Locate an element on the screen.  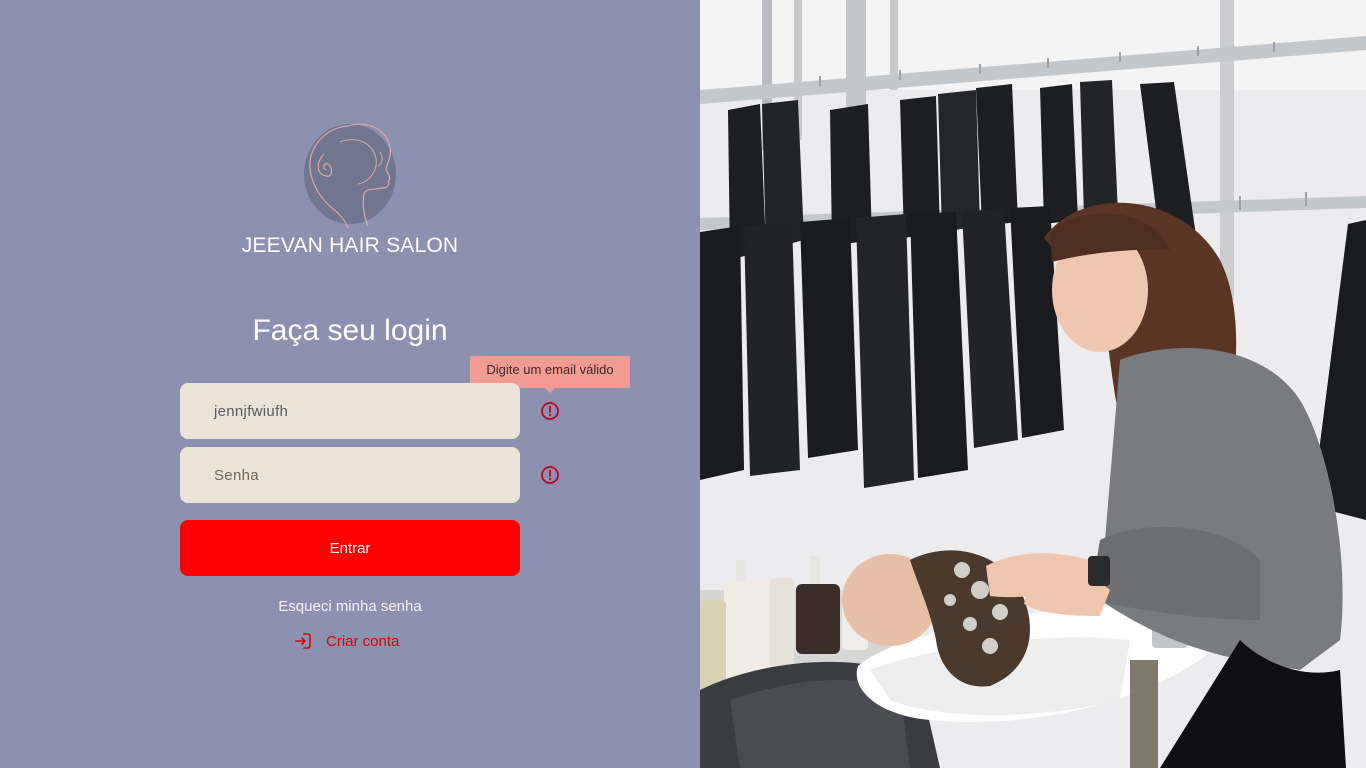
create-account-link: Criar conta is located at coordinates (346, 641).